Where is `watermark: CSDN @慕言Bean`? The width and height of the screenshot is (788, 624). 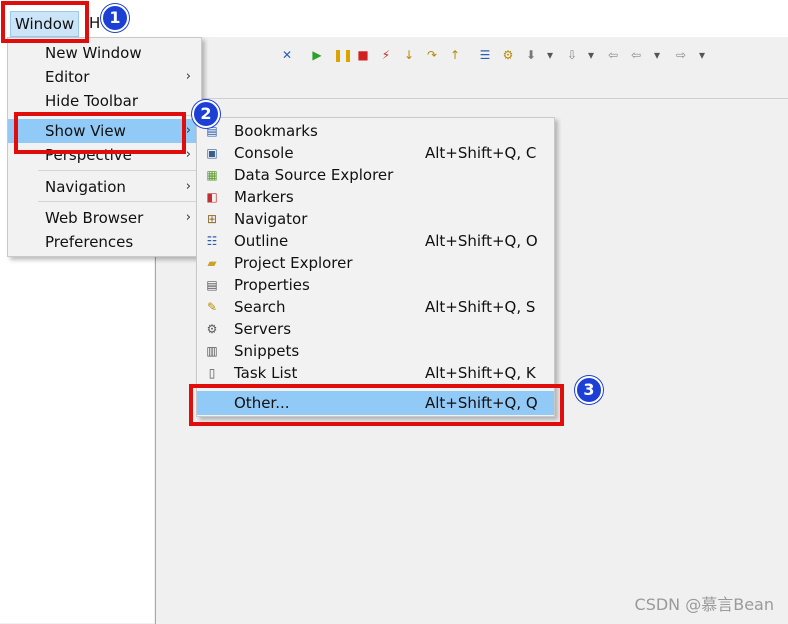 watermark: CSDN @慕言Bean is located at coordinates (704, 604).